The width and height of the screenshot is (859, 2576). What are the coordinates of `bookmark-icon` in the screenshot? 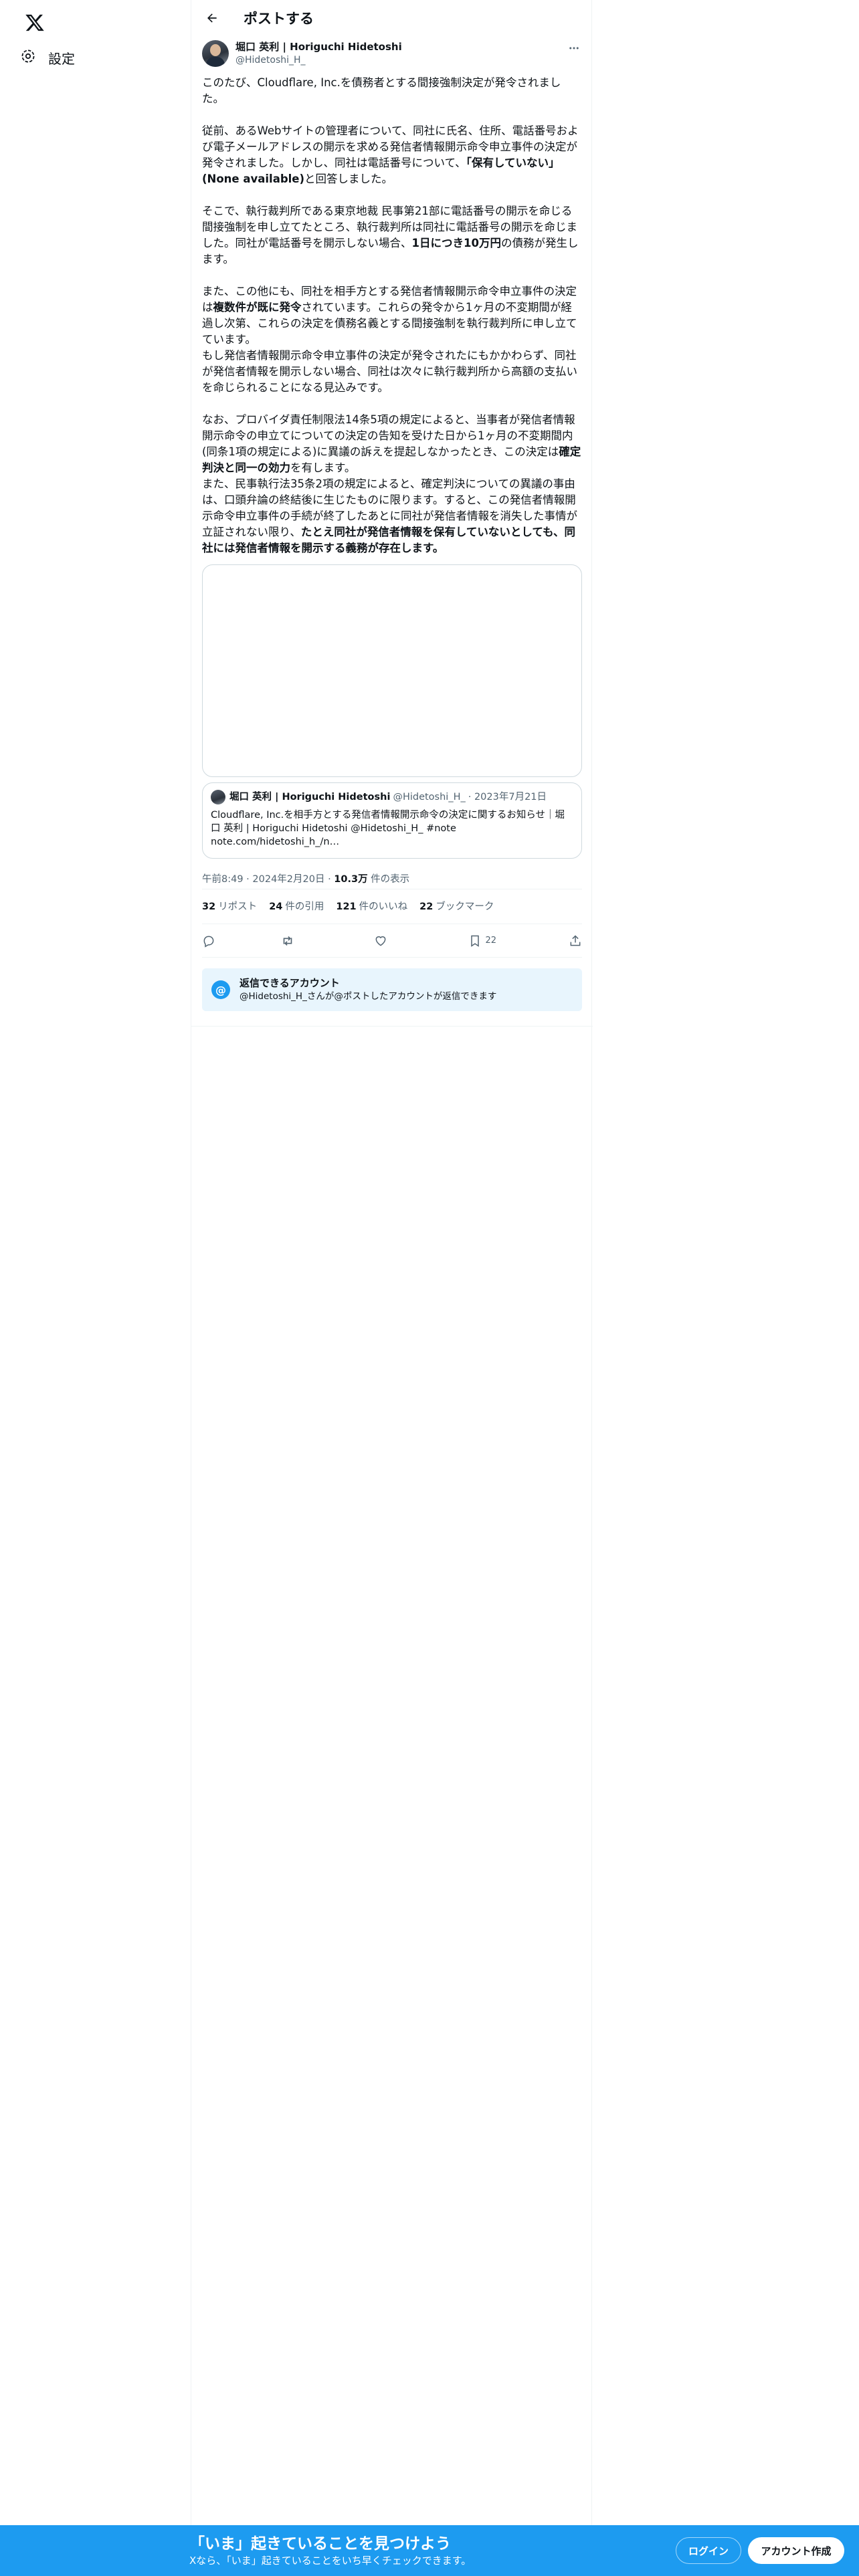 It's located at (475, 941).